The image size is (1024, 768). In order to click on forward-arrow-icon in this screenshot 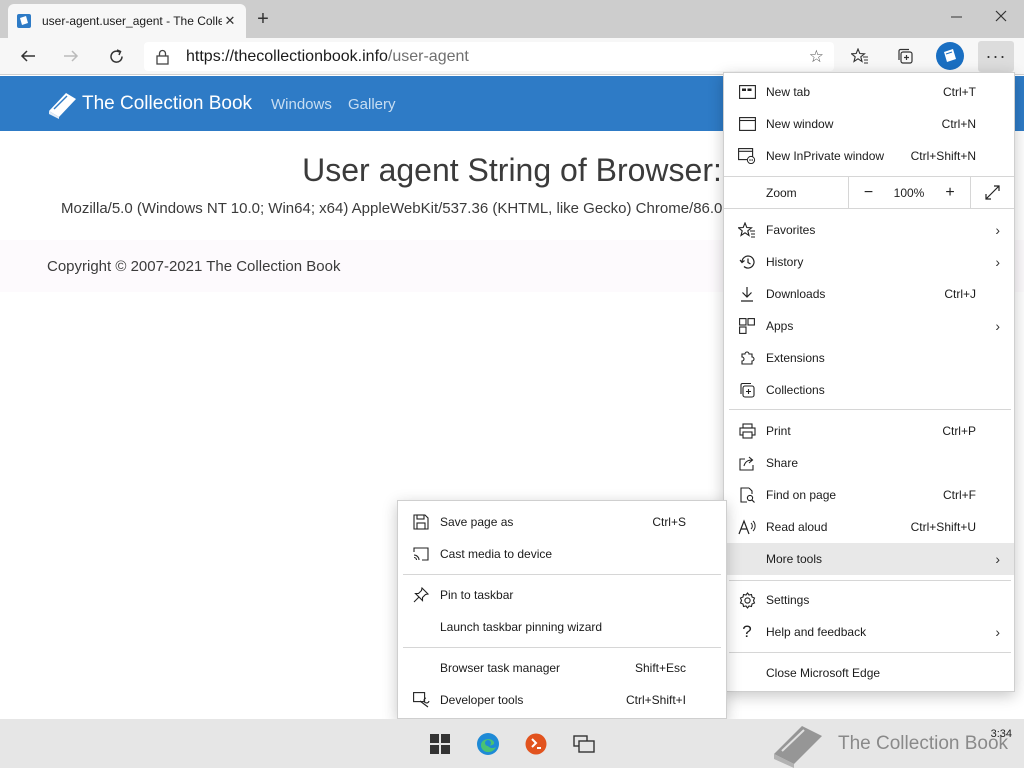, I will do `click(71, 56)`.